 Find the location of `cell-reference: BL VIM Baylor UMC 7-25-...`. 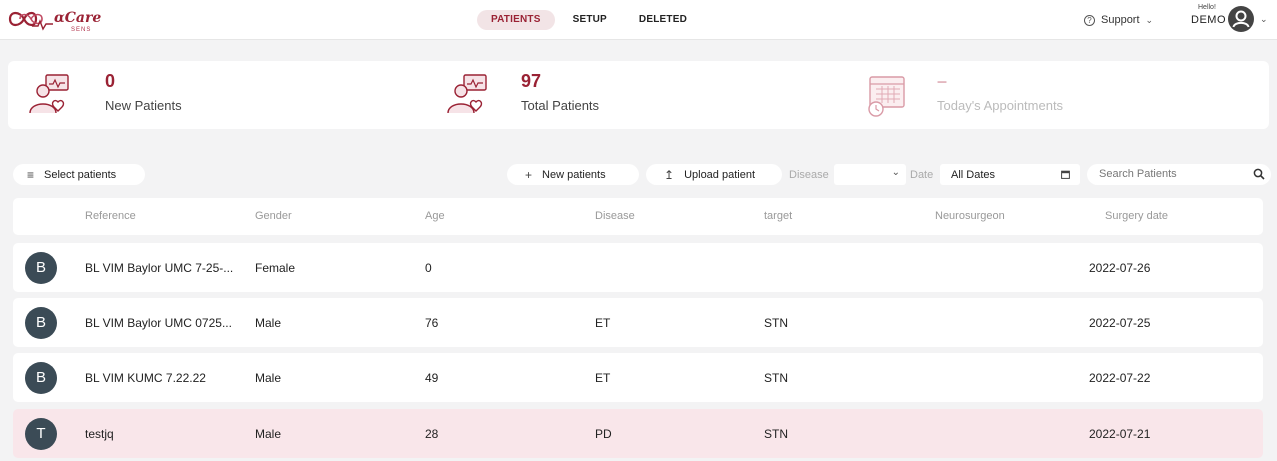

cell-reference: BL VIM Baylor UMC 7-25-... is located at coordinates (159, 268).